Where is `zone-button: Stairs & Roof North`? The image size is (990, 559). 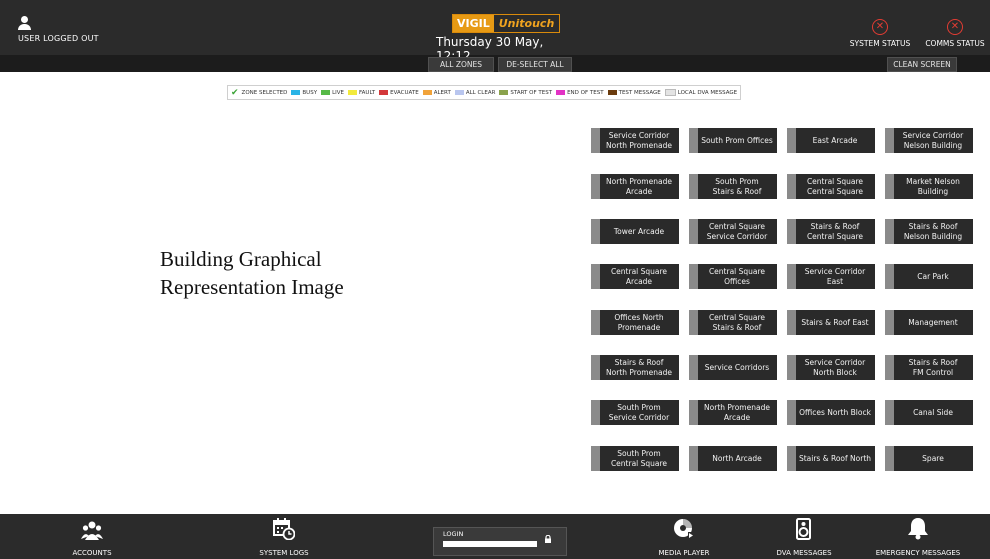
zone-button: Stairs & Roof North is located at coordinates (831, 458).